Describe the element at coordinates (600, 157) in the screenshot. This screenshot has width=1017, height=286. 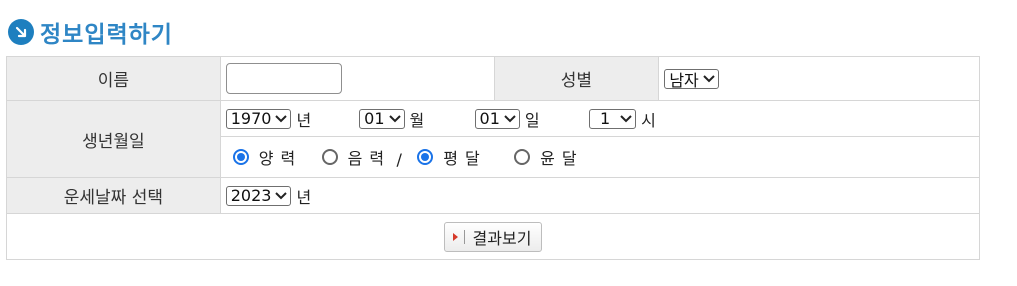
I see `calendar-type-cell: 양력 음력 / 평달 윤달` at that location.